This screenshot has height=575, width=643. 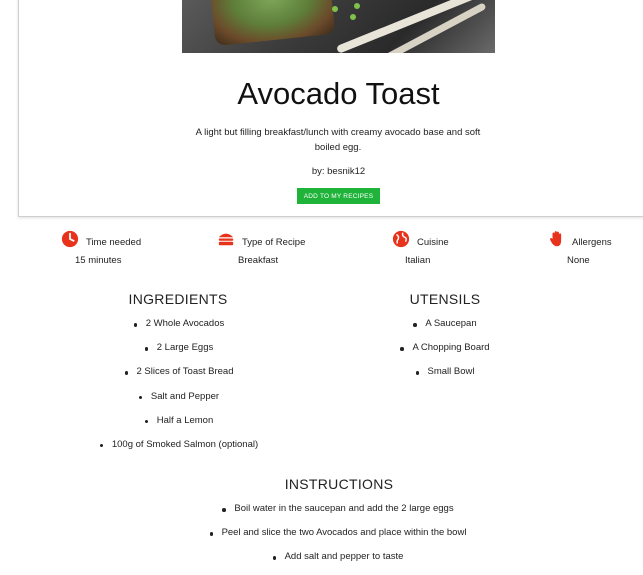 What do you see at coordinates (338, 196) in the screenshot?
I see `add-to-my-recipes-button: ADD TO MY RECIPES` at bounding box center [338, 196].